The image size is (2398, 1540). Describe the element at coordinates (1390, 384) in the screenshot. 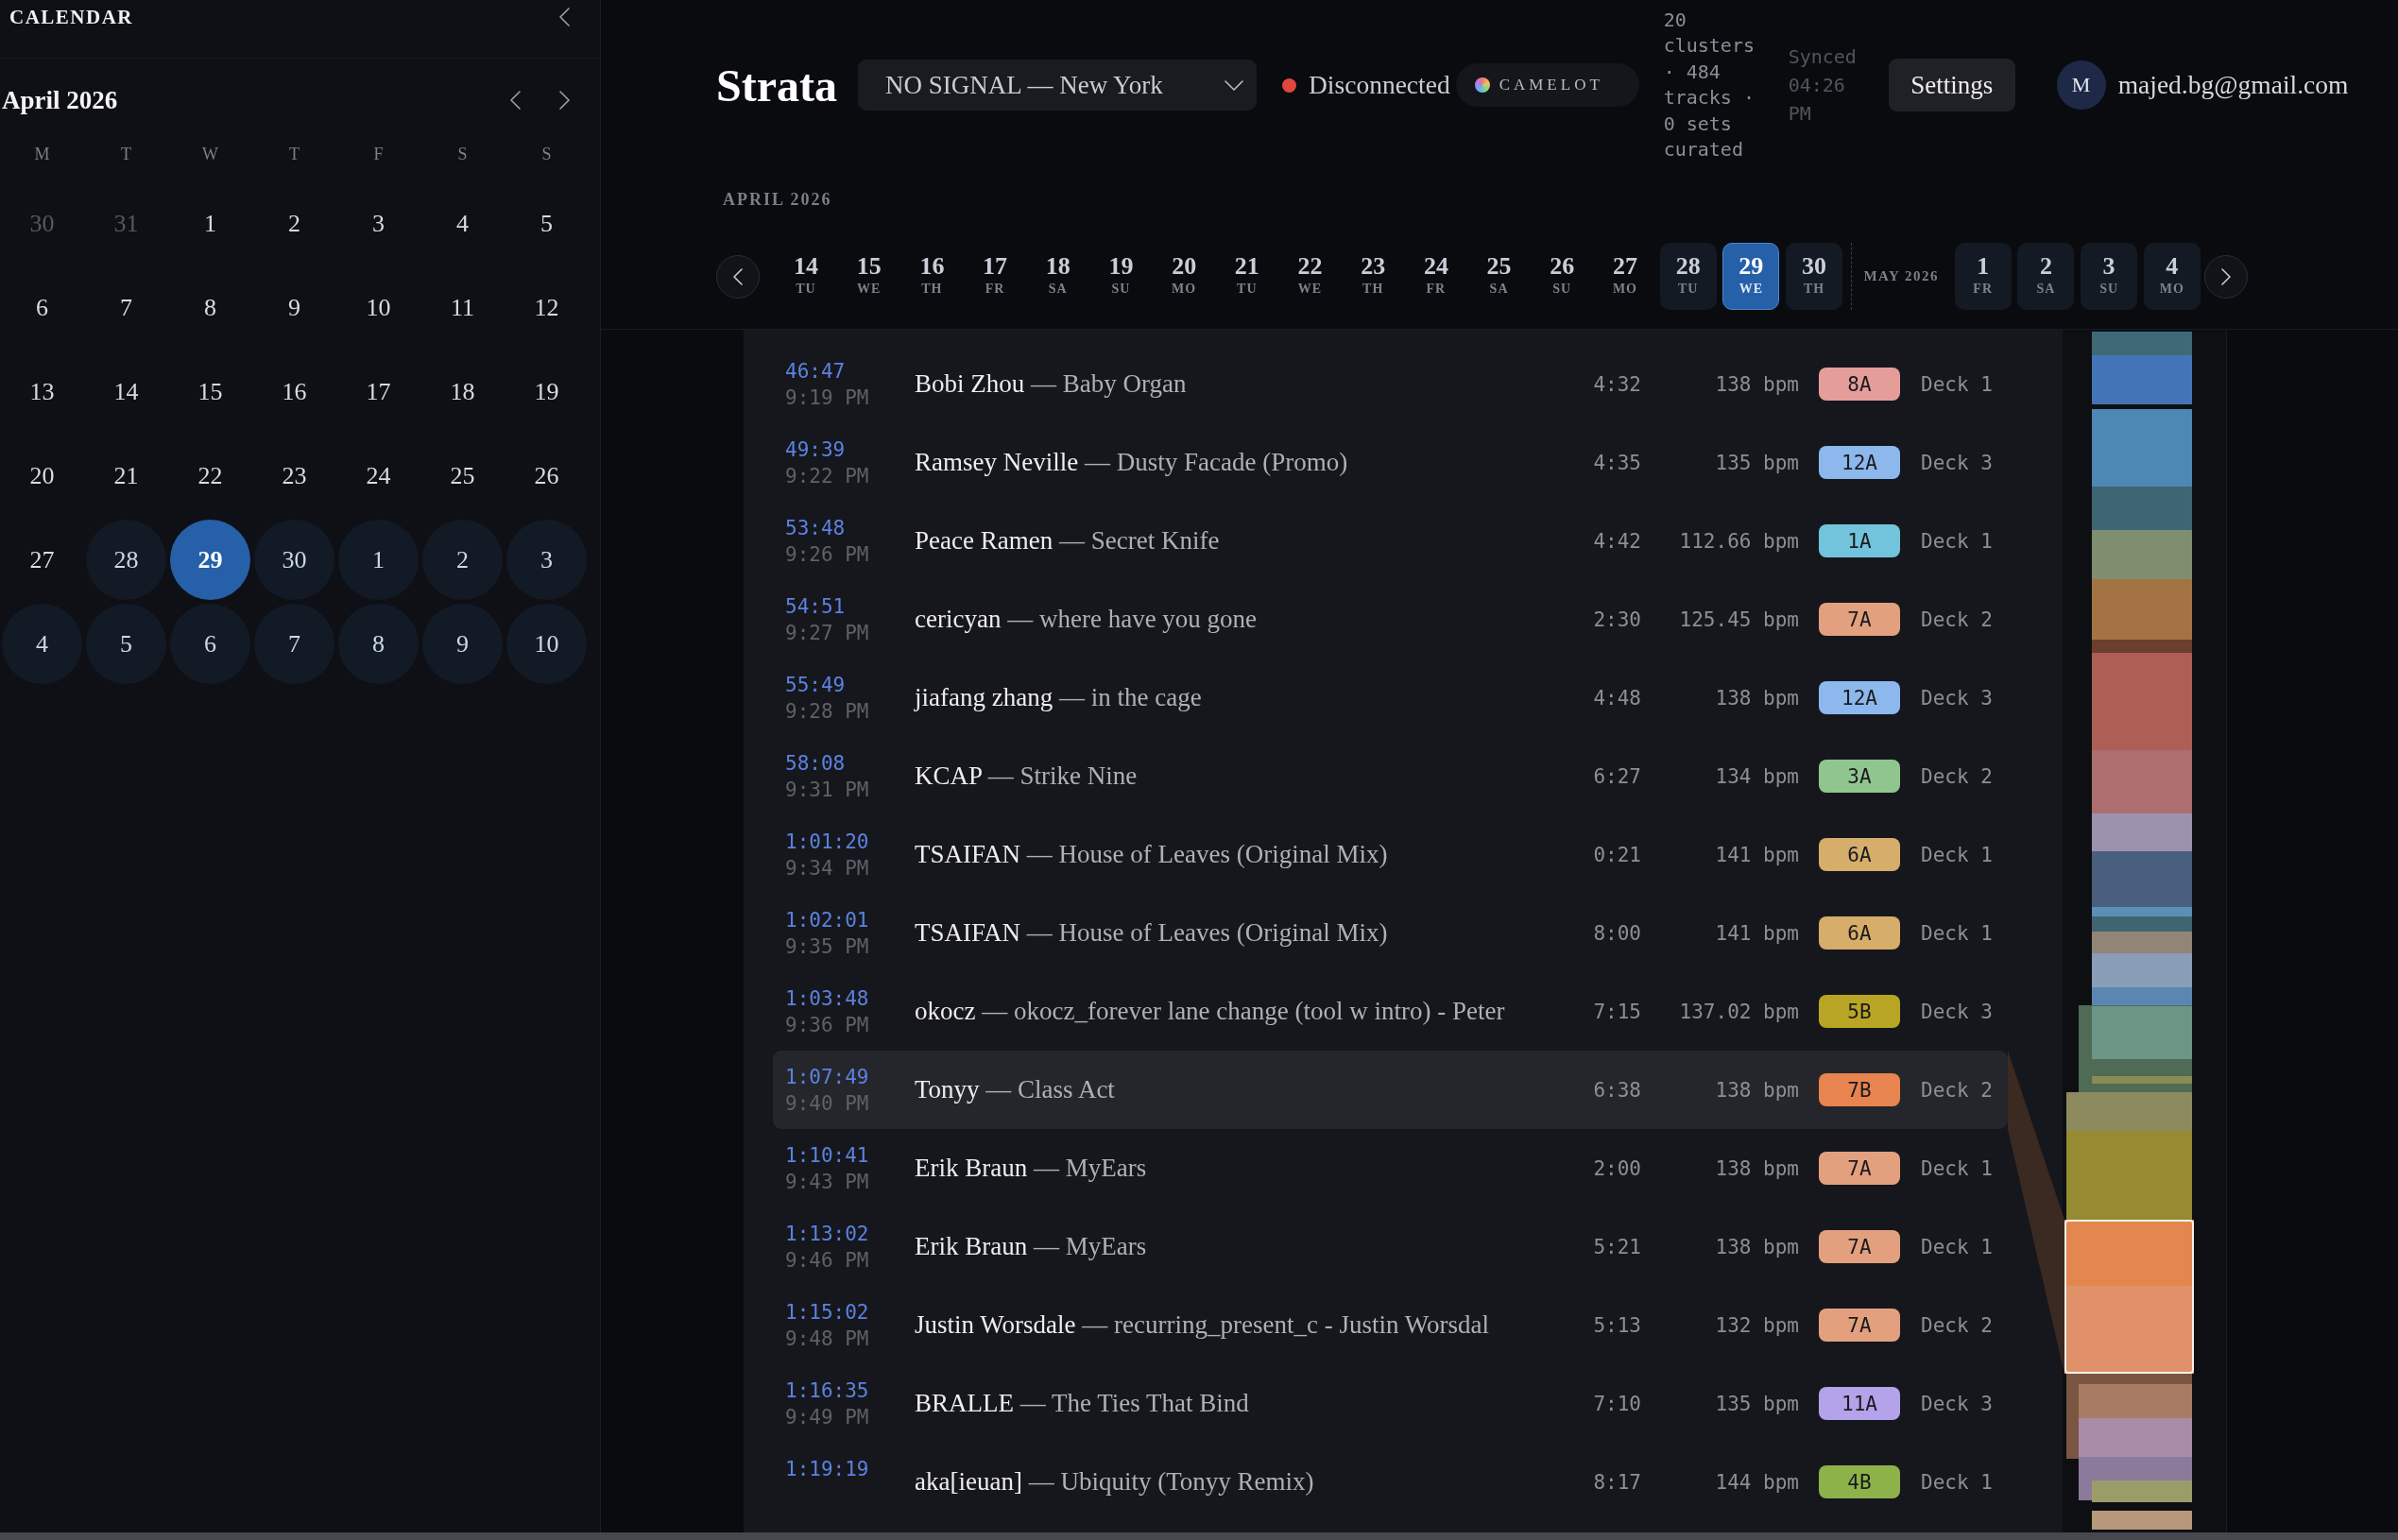

I see `track-row: 46:47 9:19 PM Bobi Zhou — Baby Organ 4:32 138 bpm 8A Deck 1` at that location.